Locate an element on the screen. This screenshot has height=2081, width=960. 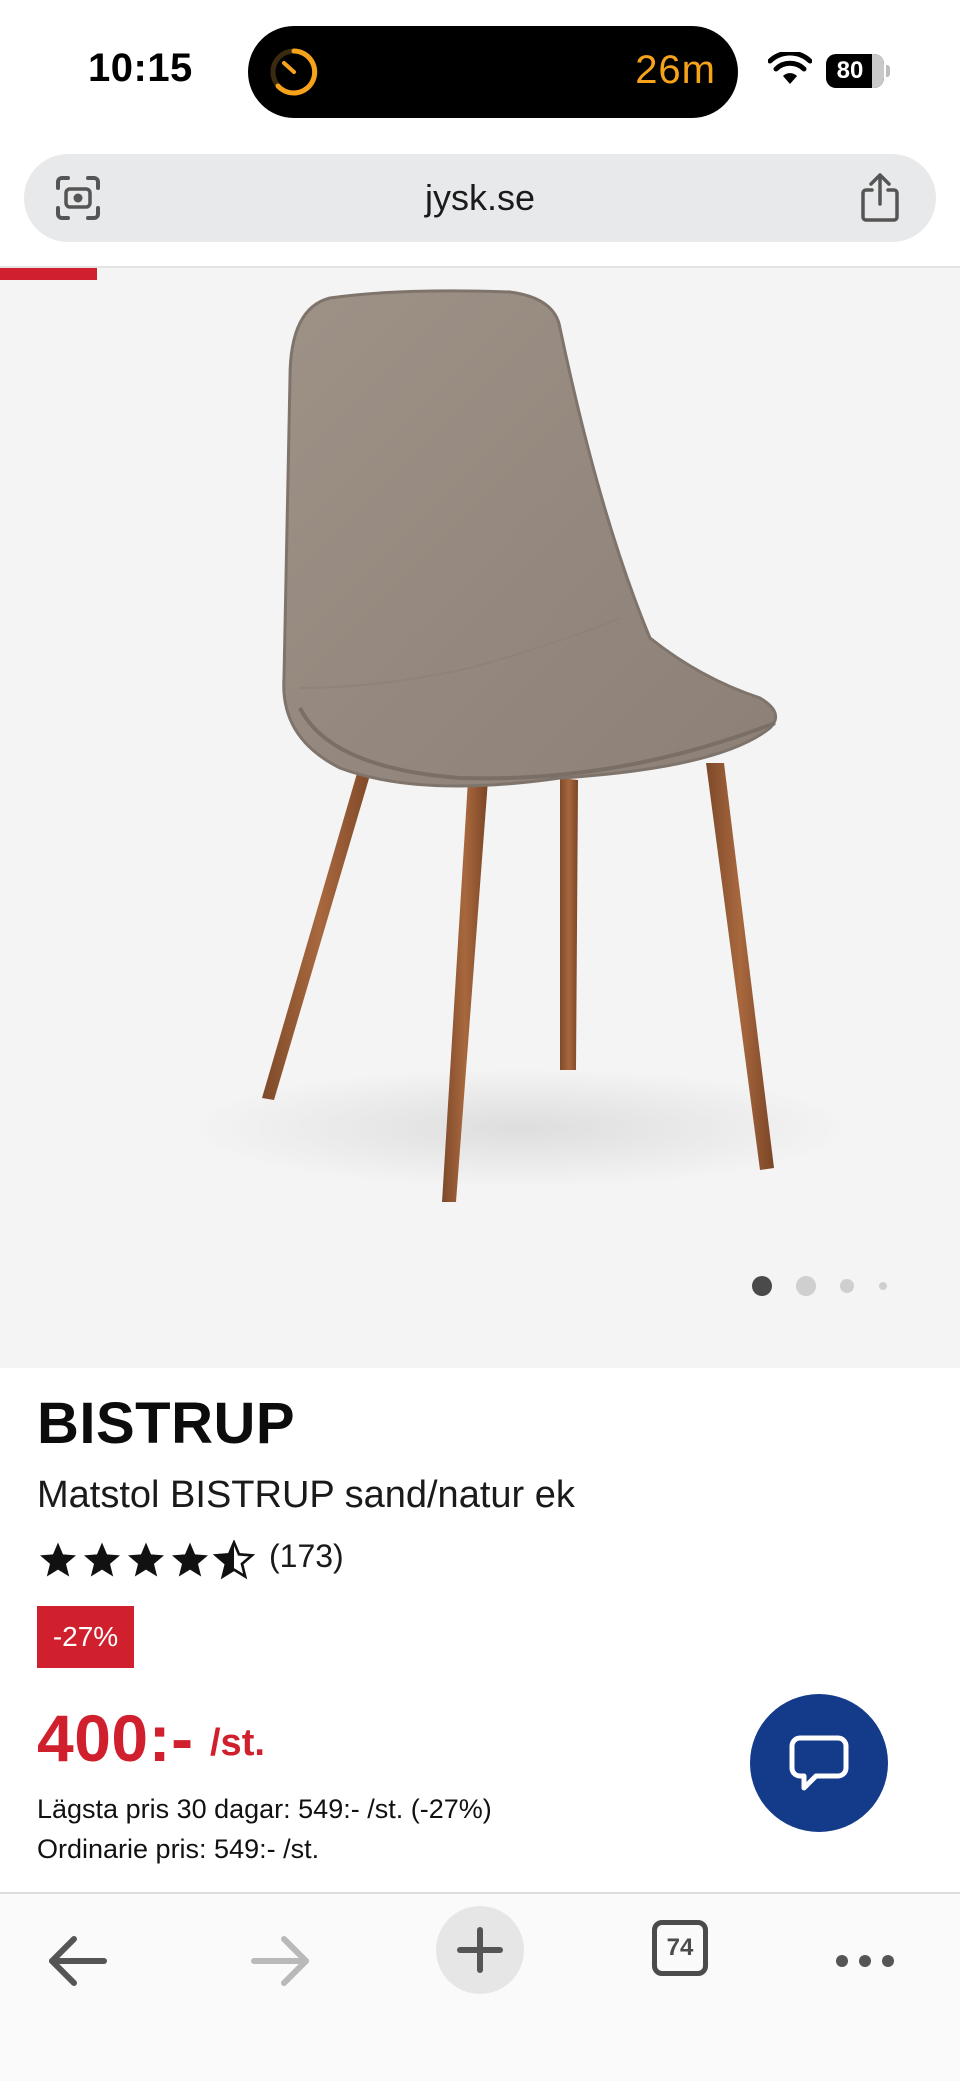
price-unit: /st. is located at coordinates (237, 1743).